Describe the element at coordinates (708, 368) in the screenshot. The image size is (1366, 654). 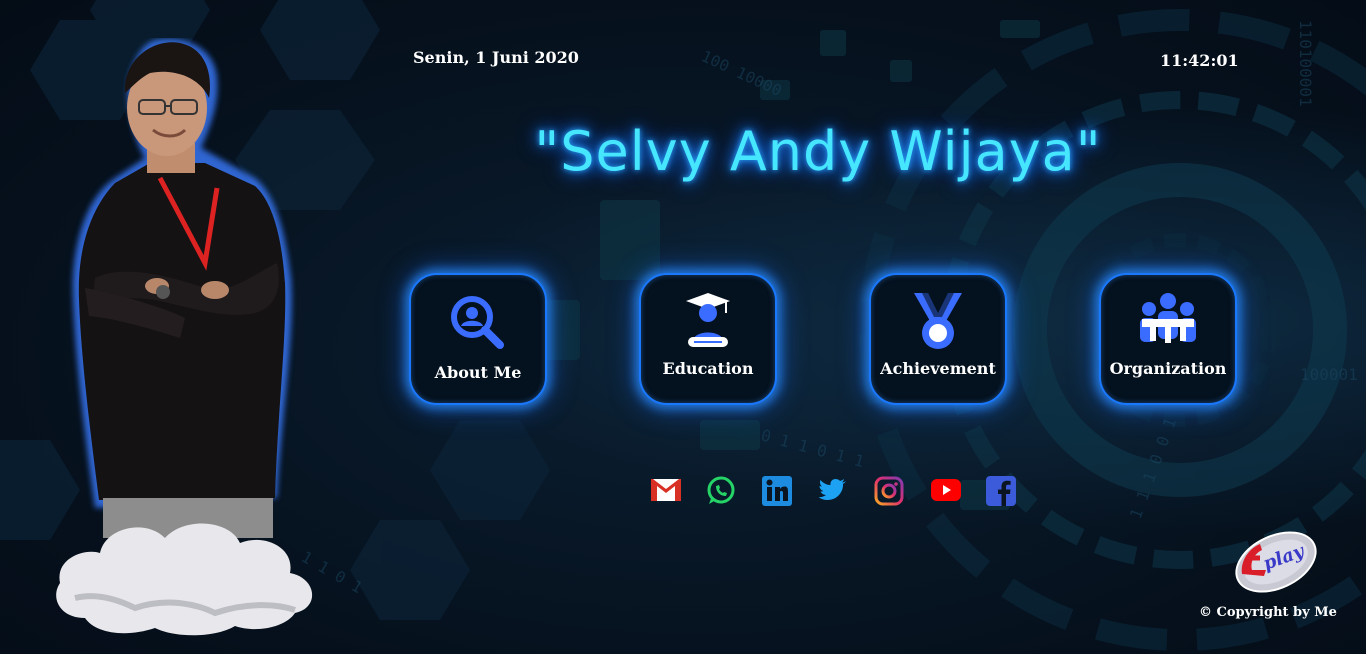
I see `education-label: Education` at that location.